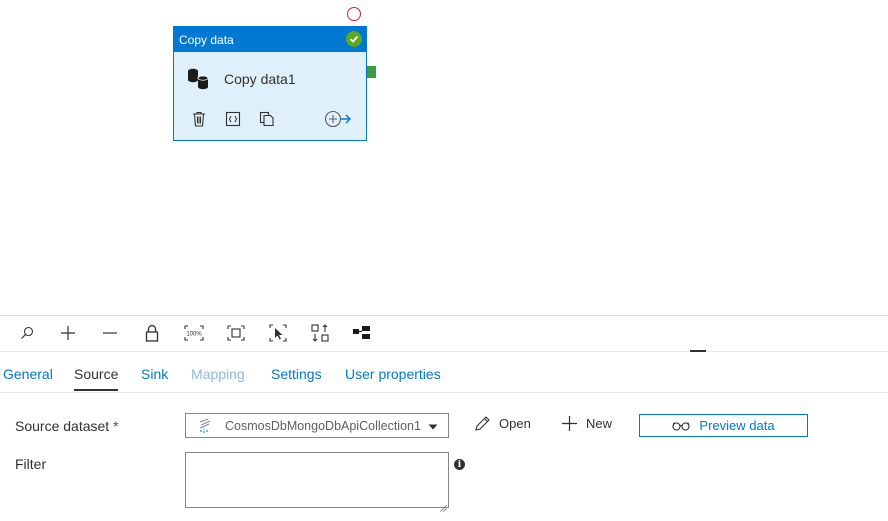  Describe the element at coordinates (267, 119) in the screenshot. I see `copy-icon` at that location.